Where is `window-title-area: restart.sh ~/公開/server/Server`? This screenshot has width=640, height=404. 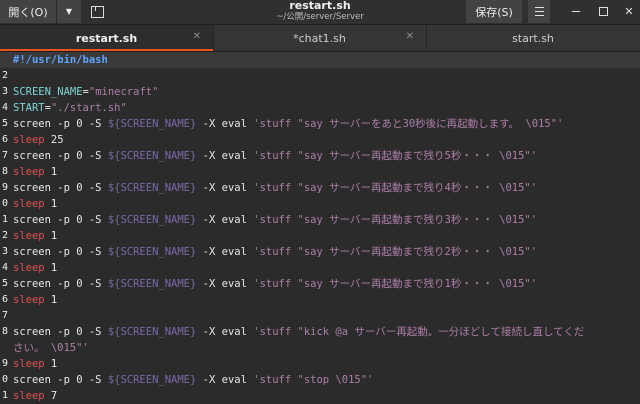
window-title-area: restart.sh ~/公開/server/Server is located at coordinates (320, 12).